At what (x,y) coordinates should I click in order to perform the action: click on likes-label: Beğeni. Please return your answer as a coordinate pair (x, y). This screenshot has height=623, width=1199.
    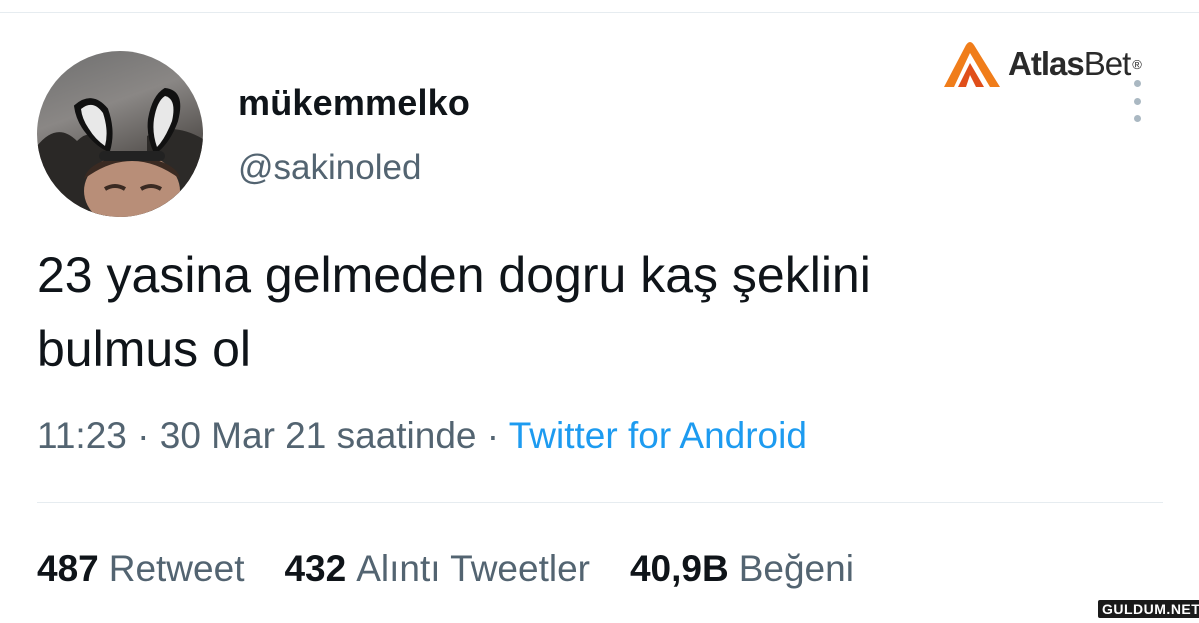
    Looking at the image, I should click on (796, 568).